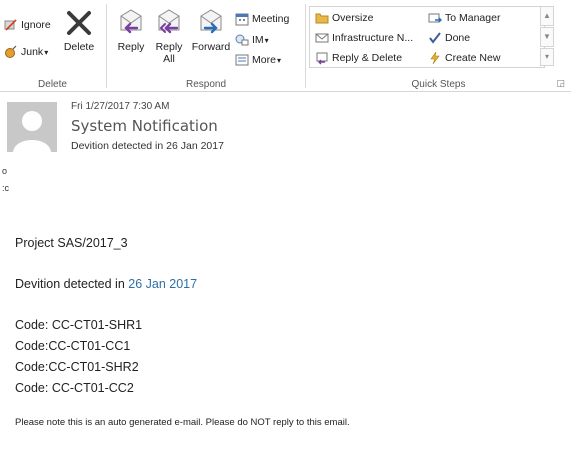 The image size is (571, 458). What do you see at coordinates (79, 325) in the screenshot?
I see `code-line: Code: CC-CT01-SHR1` at bounding box center [79, 325].